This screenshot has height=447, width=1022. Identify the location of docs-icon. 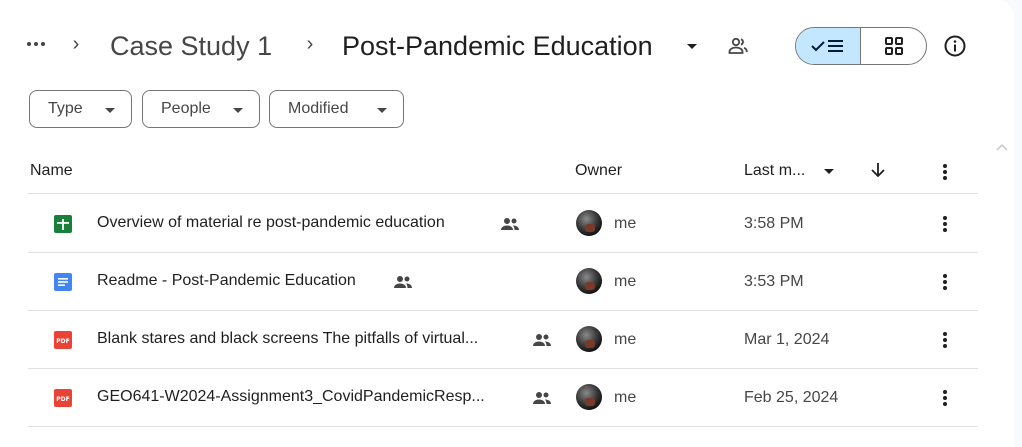
(63, 282).